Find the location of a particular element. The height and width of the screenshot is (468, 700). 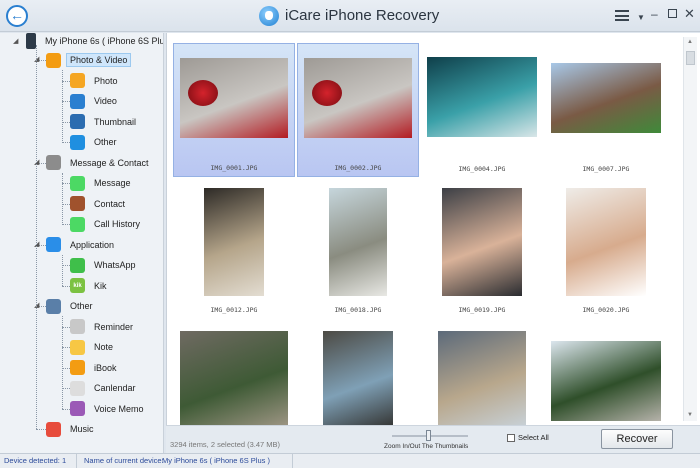

list-icon is located at coordinates (53, 306).